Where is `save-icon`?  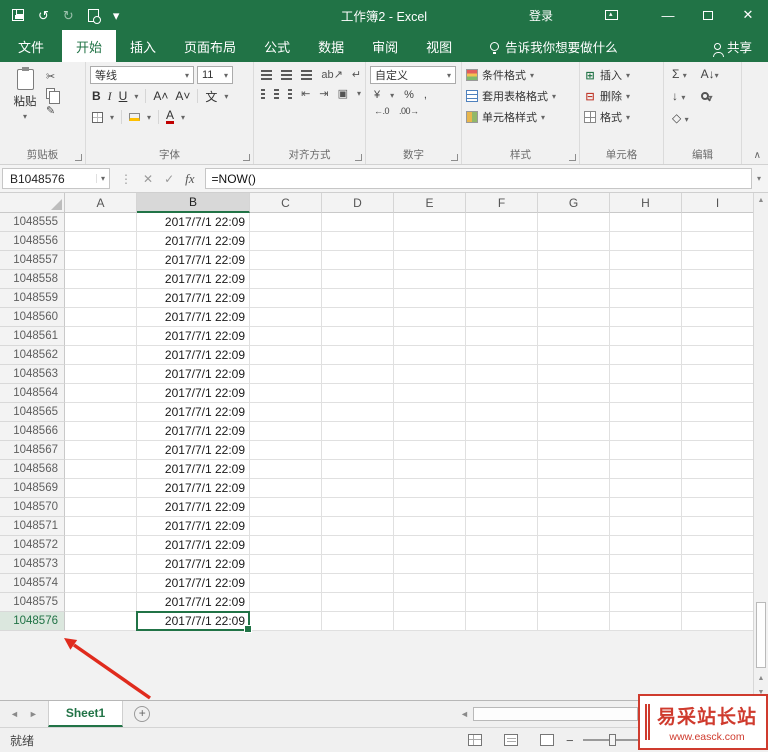 save-icon is located at coordinates (18, 15).